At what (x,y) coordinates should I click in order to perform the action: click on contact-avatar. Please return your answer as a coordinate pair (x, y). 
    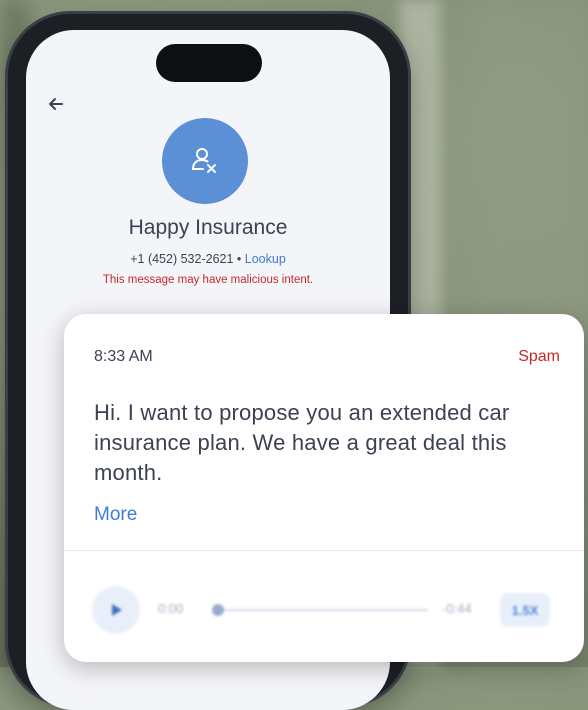
    Looking at the image, I should click on (205, 161).